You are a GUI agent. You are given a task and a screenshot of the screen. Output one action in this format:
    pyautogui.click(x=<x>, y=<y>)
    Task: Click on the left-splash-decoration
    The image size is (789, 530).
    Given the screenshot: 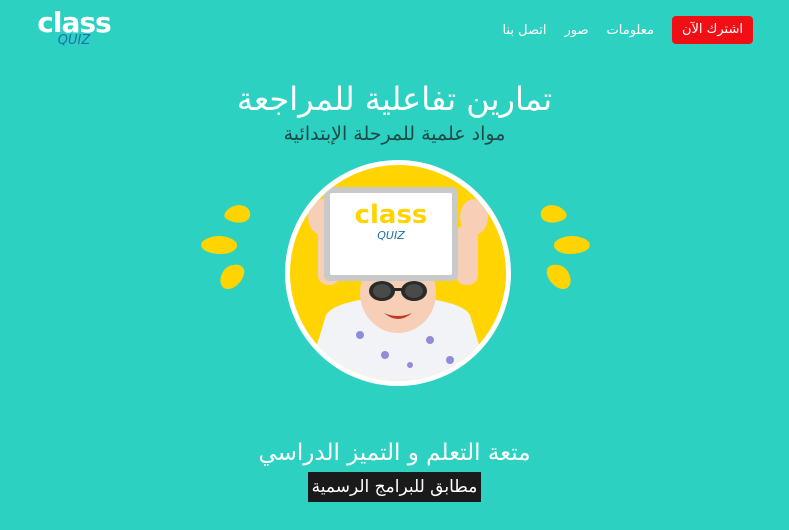 What is the action you would take?
    pyautogui.click(x=226, y=247)
    